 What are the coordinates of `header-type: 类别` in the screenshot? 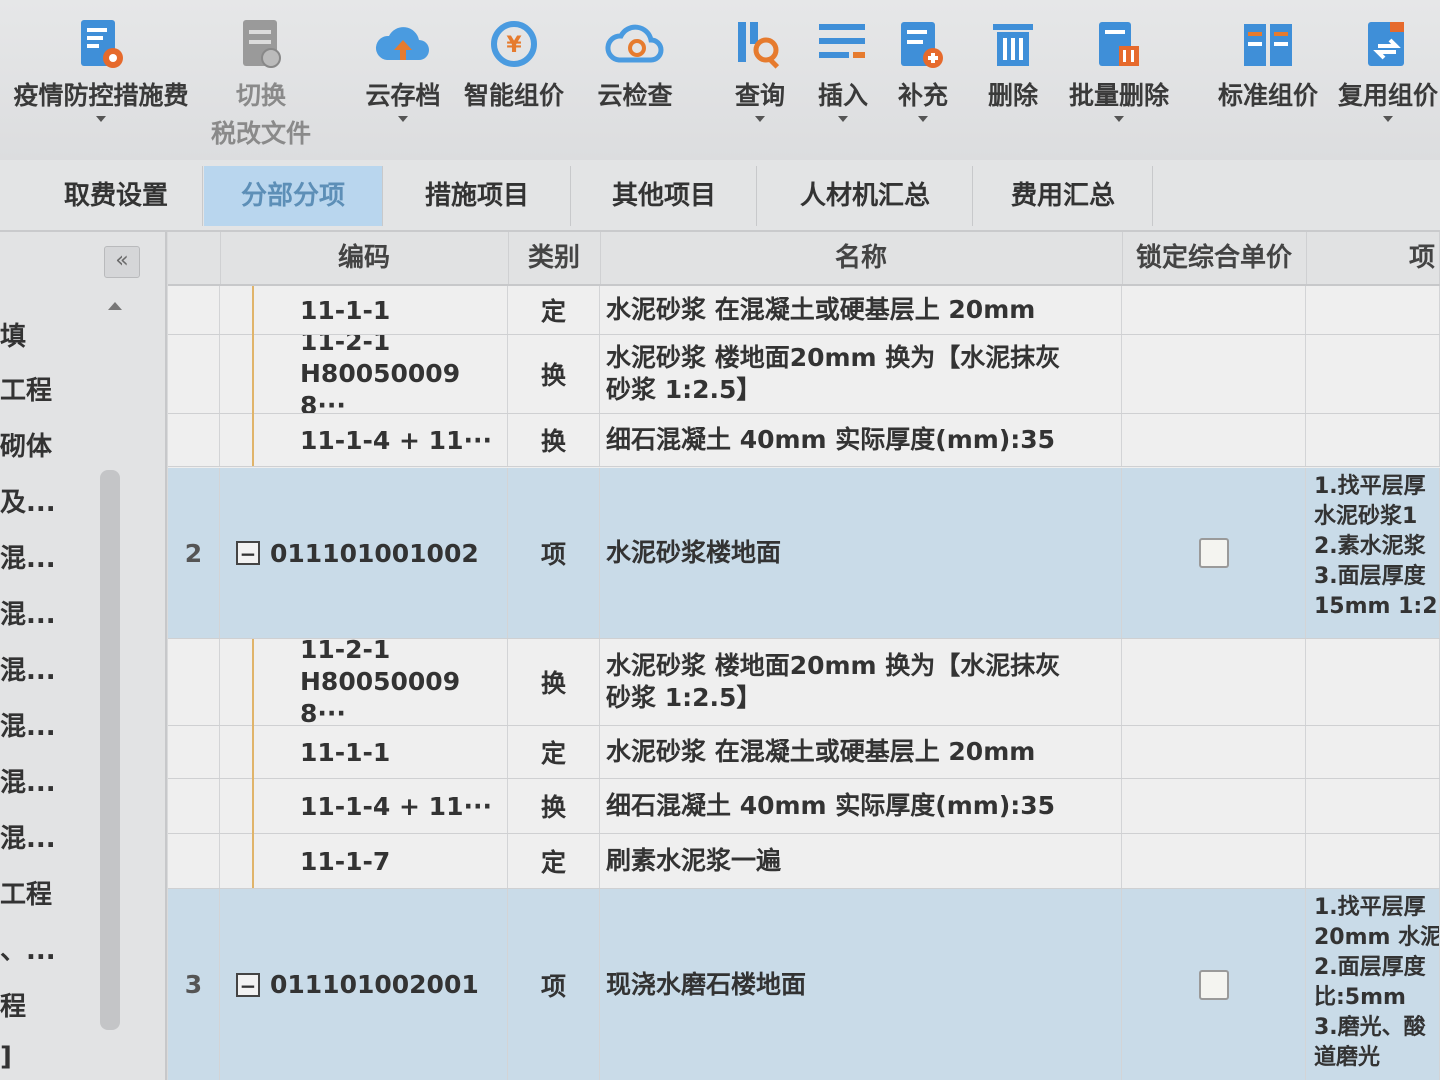 It's located at (554, 258).